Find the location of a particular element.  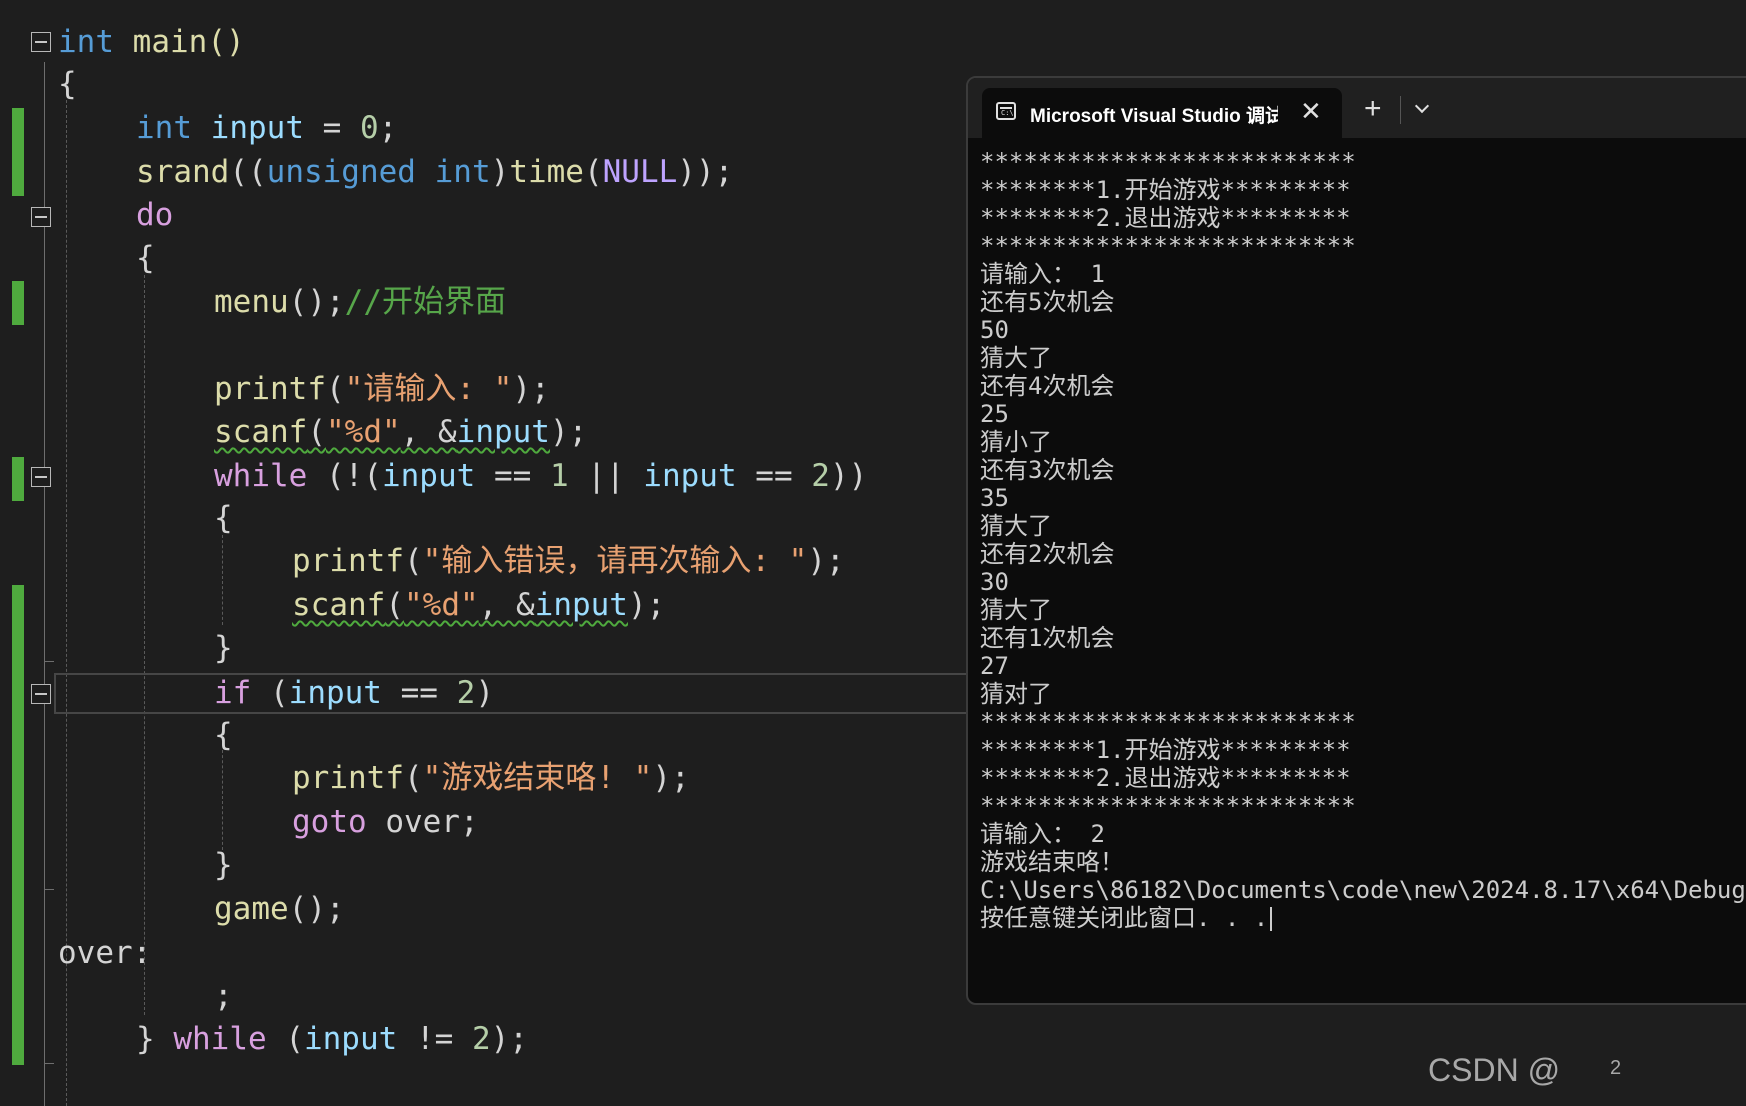

console-line: 游戏结束咯！ is located at coordinates (1052, 862).